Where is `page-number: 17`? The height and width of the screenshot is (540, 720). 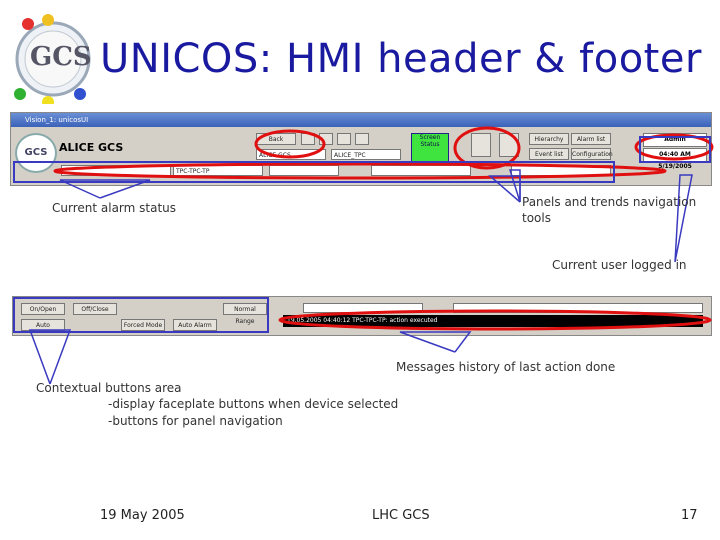
page-number: 17 is located at coordinates (689, 515).